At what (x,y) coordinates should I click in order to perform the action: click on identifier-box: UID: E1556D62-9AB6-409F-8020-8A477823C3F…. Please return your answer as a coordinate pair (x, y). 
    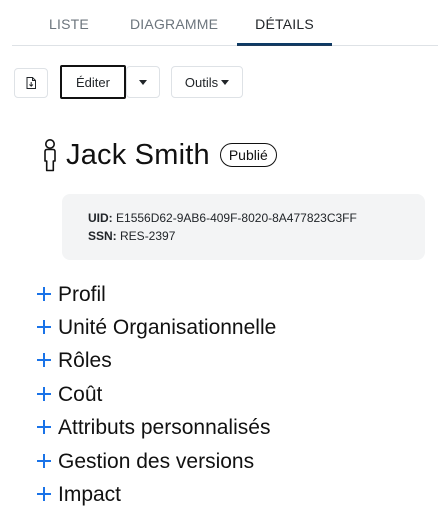
    Looking at the image, I should click on (243, 227).